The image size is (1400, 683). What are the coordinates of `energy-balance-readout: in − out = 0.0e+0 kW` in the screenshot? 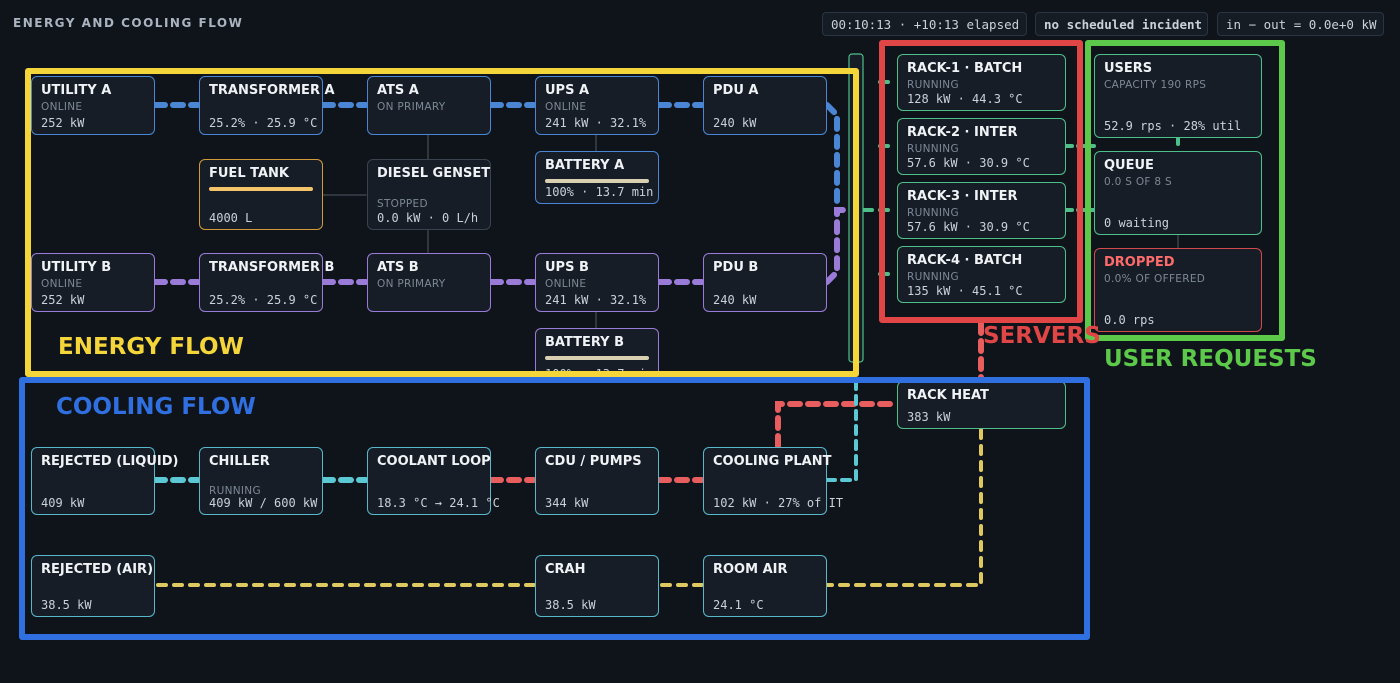 It's located at (1300, 24).